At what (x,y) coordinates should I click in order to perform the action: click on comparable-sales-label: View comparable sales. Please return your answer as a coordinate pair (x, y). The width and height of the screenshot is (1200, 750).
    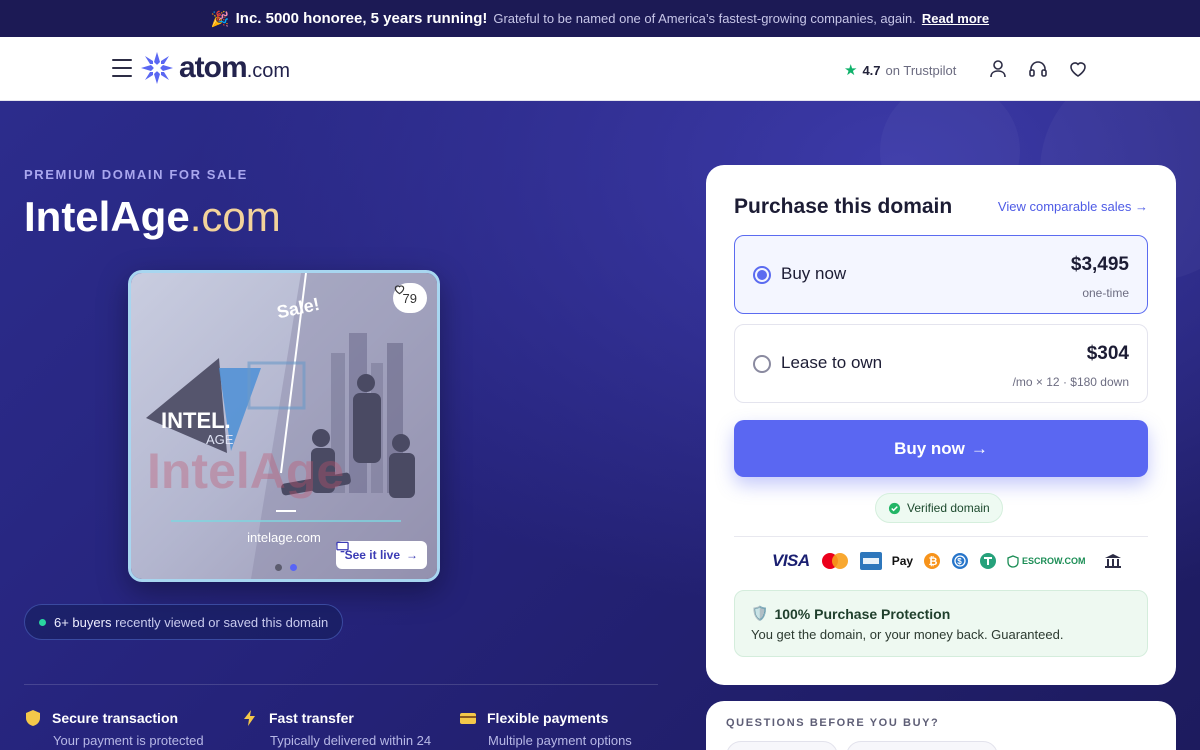
    Looking at the image, I should click on (1064, 206).